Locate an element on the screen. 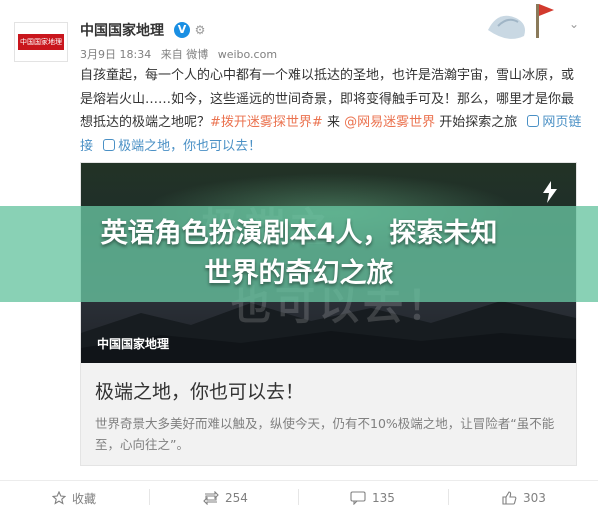 The width and height of the screenshot is (598, 514). repost-button: 254 is located at coordinates (225, 498).